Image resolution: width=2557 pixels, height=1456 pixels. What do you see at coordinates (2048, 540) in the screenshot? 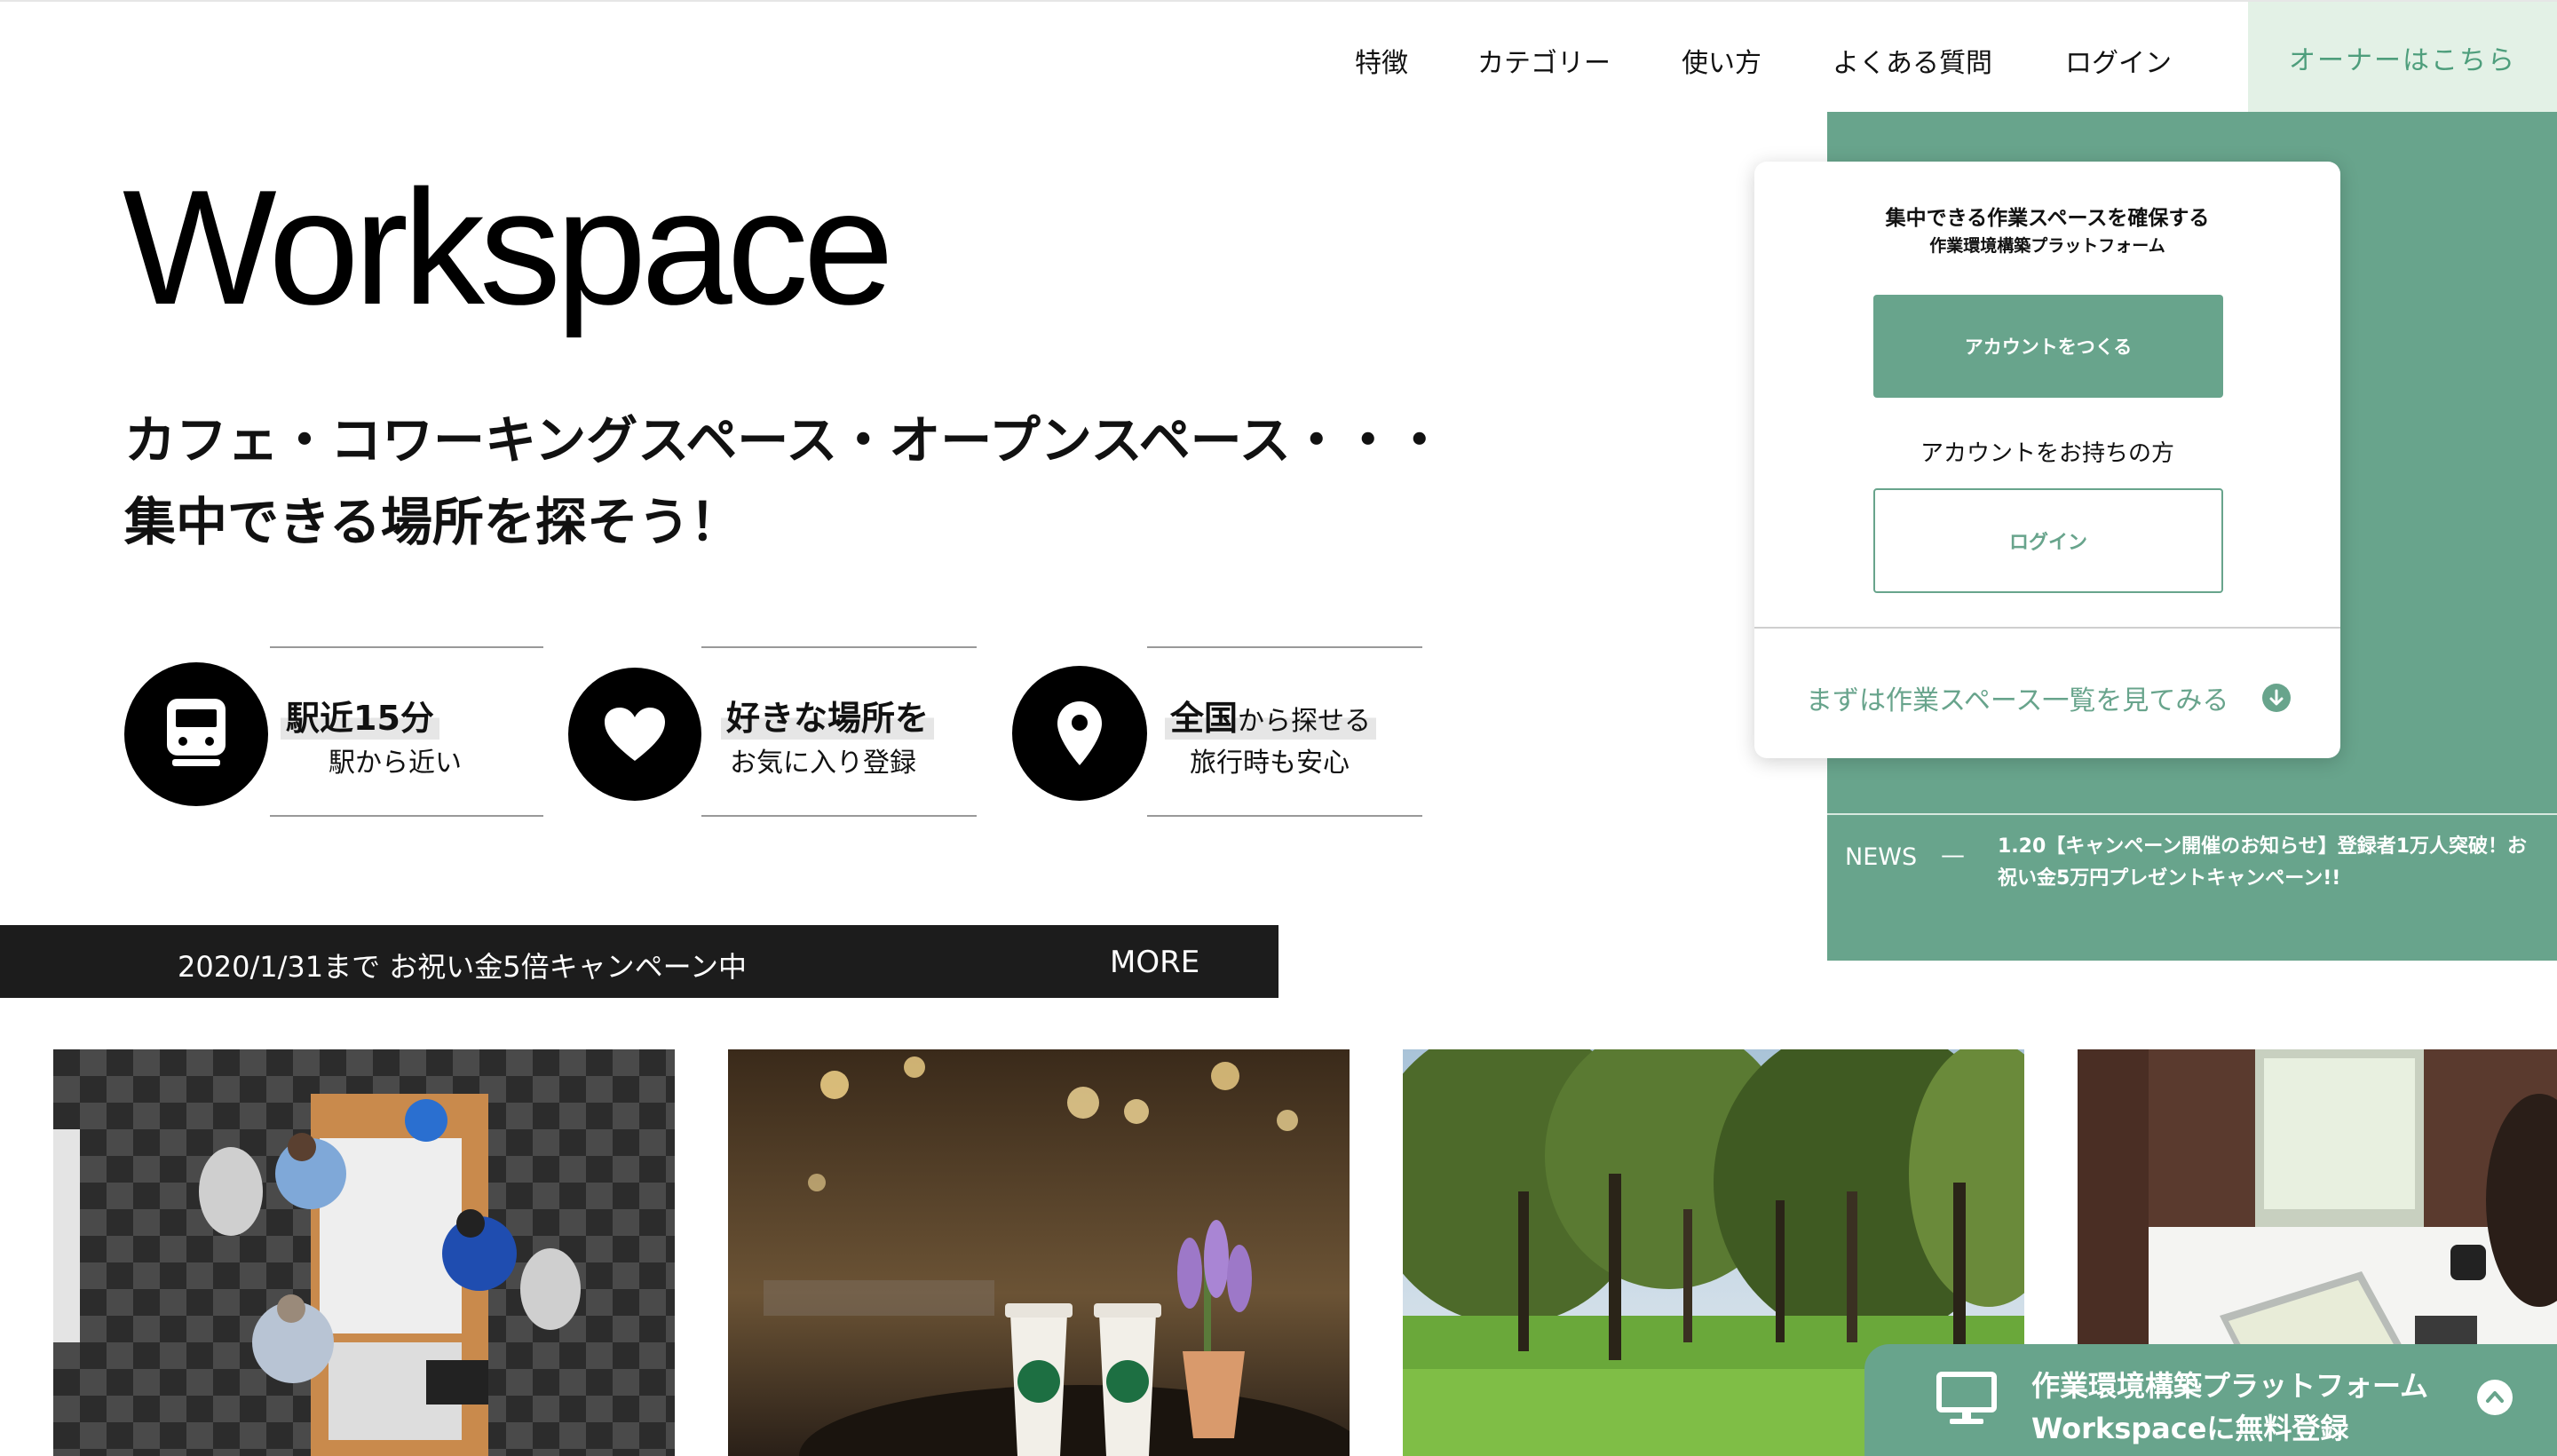
I see `card-login-button: ログイン` at bounding box center [2048, 540].